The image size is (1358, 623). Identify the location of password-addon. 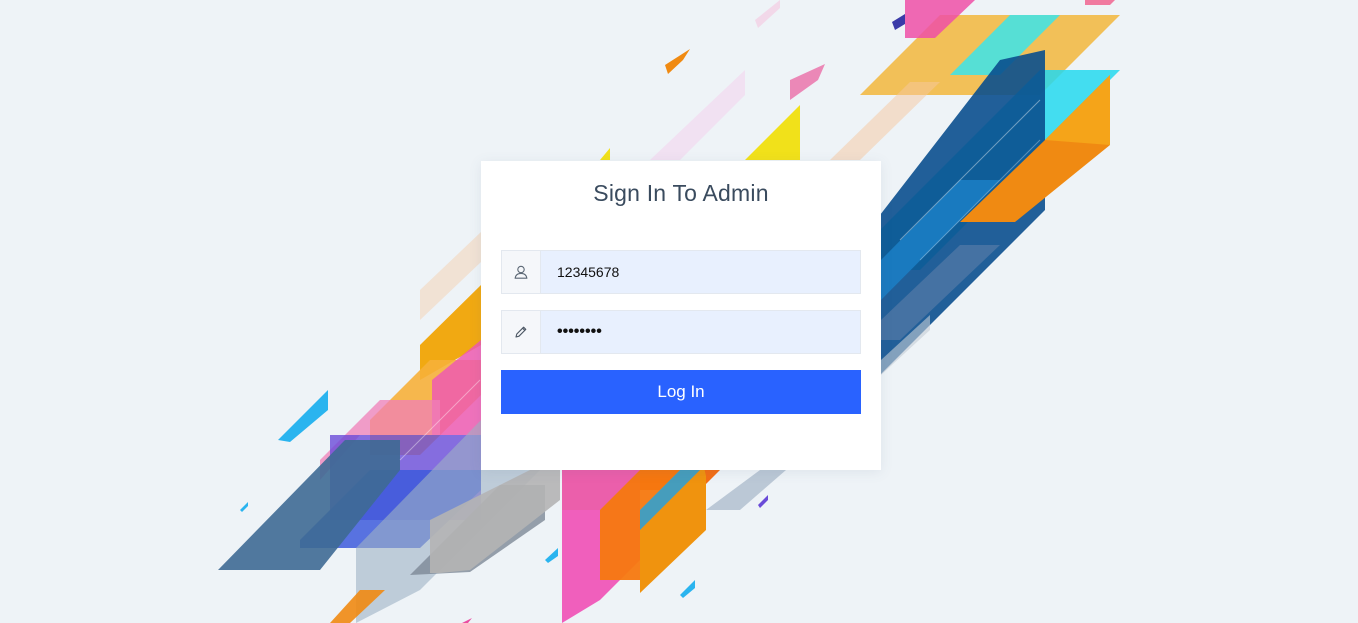
(521, 332).